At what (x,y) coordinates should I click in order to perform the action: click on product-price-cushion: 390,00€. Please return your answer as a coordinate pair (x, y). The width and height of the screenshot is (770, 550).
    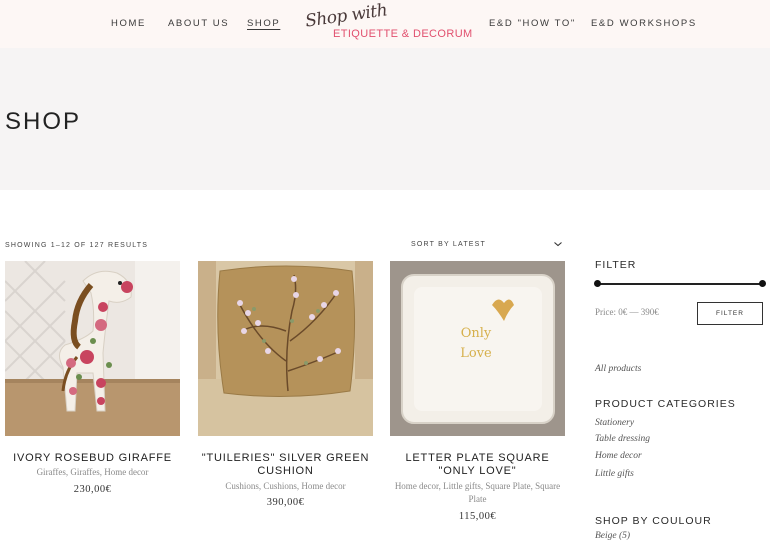
    Looking at the image, I should click on (285, 502).